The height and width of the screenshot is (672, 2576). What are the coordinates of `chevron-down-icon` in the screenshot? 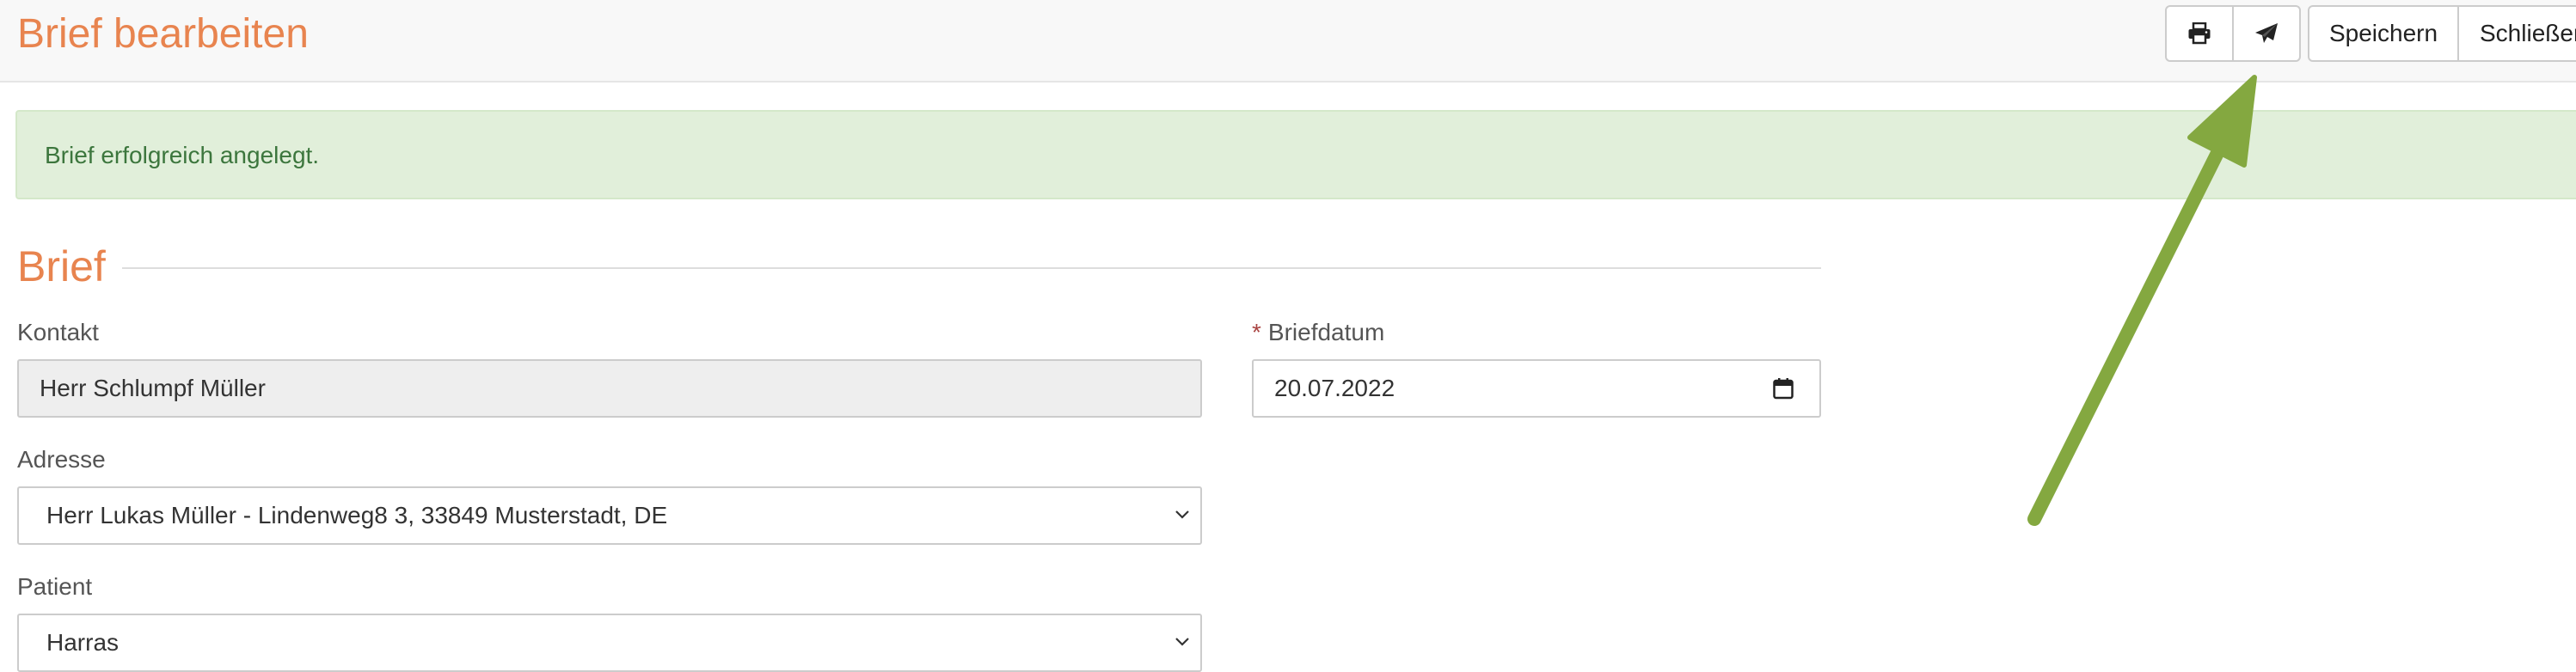 It's located at (1182, 514).